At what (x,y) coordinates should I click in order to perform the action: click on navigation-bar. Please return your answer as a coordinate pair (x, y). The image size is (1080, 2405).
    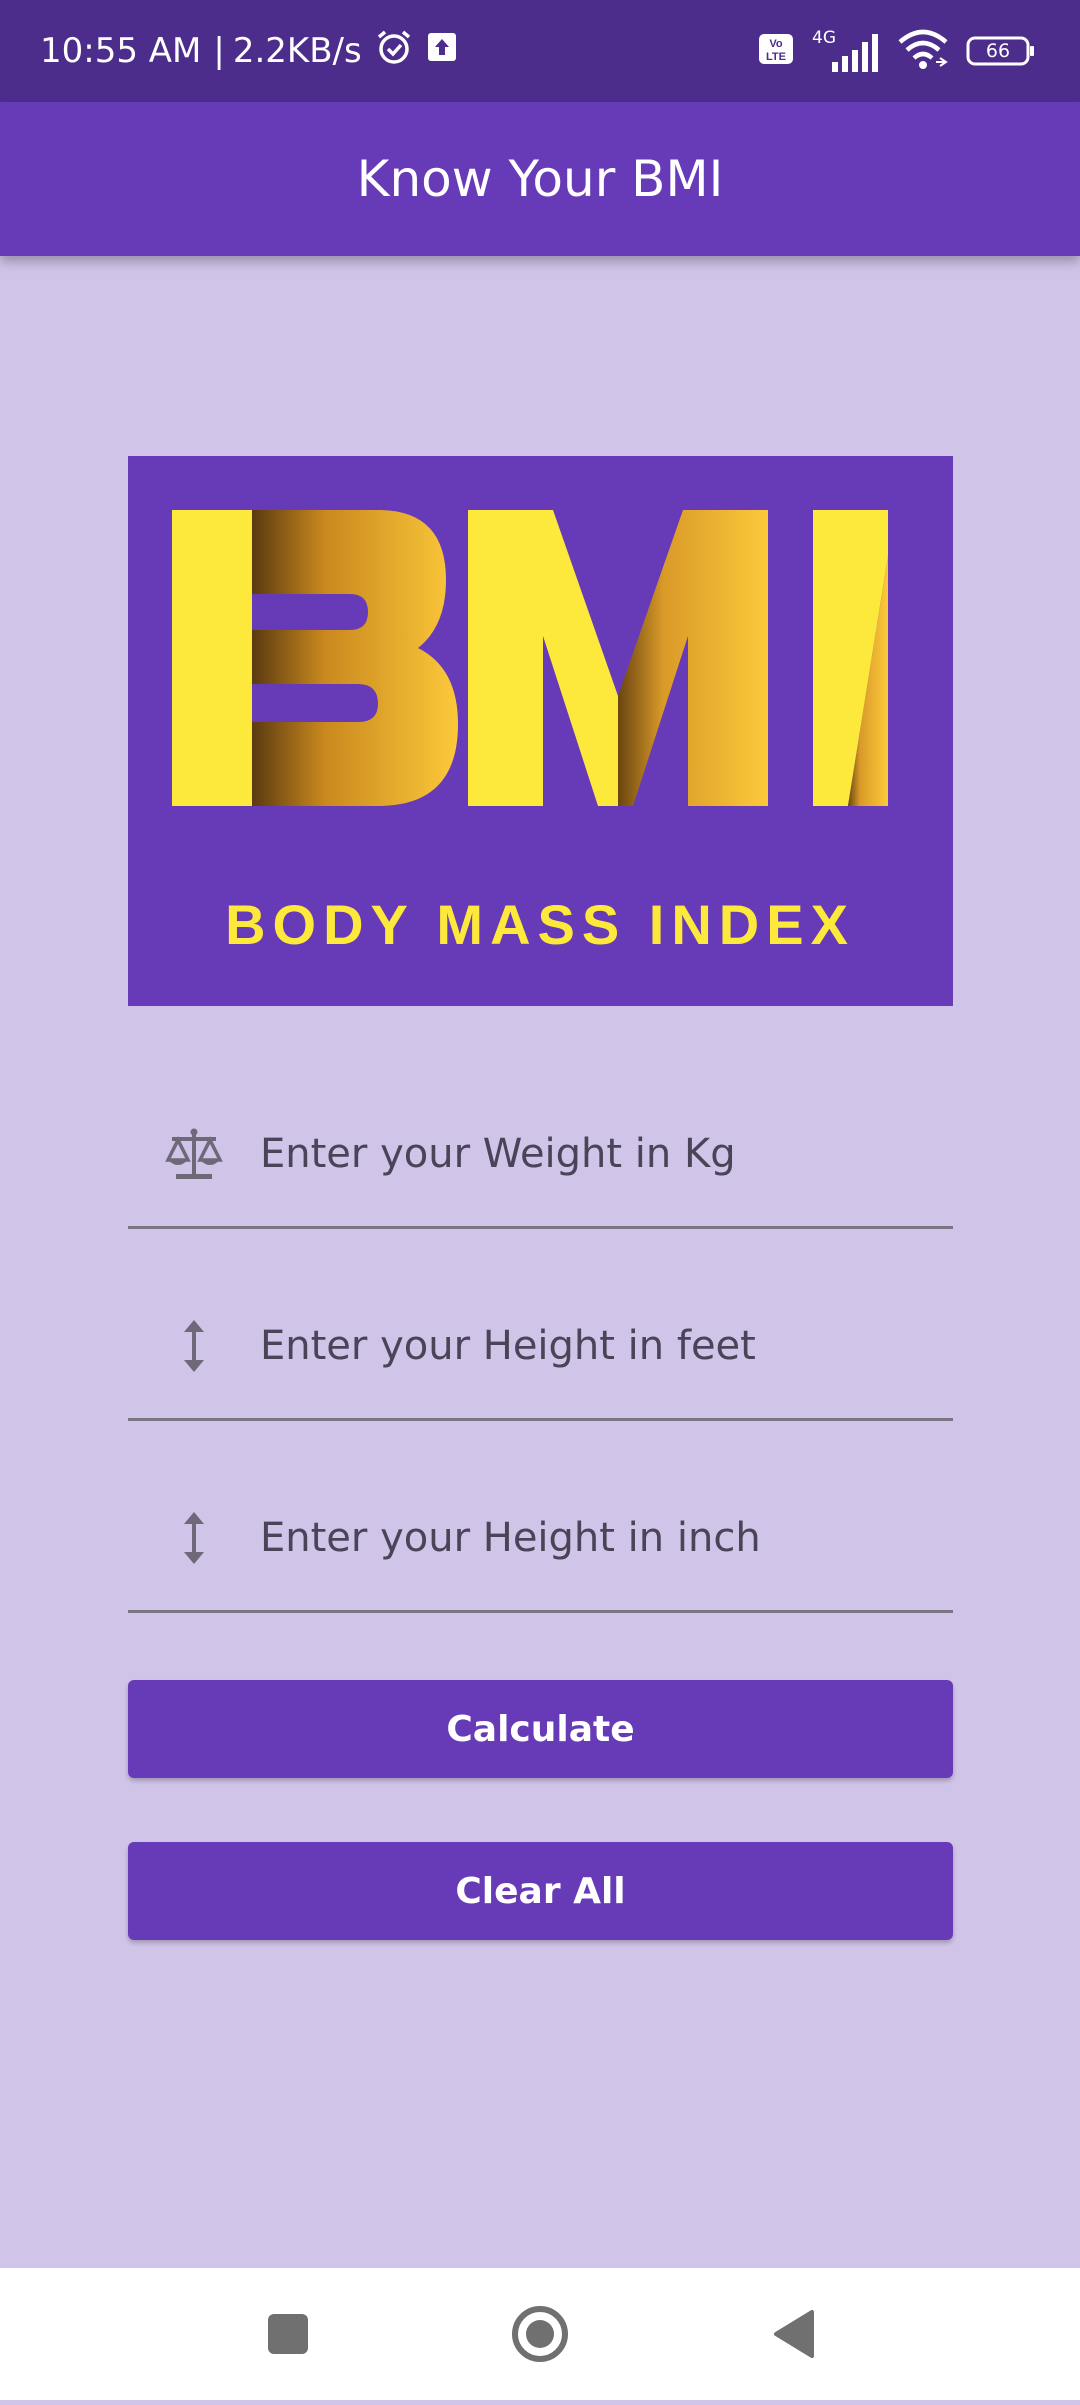
    Looking at the image, I should click on (540, 2334).